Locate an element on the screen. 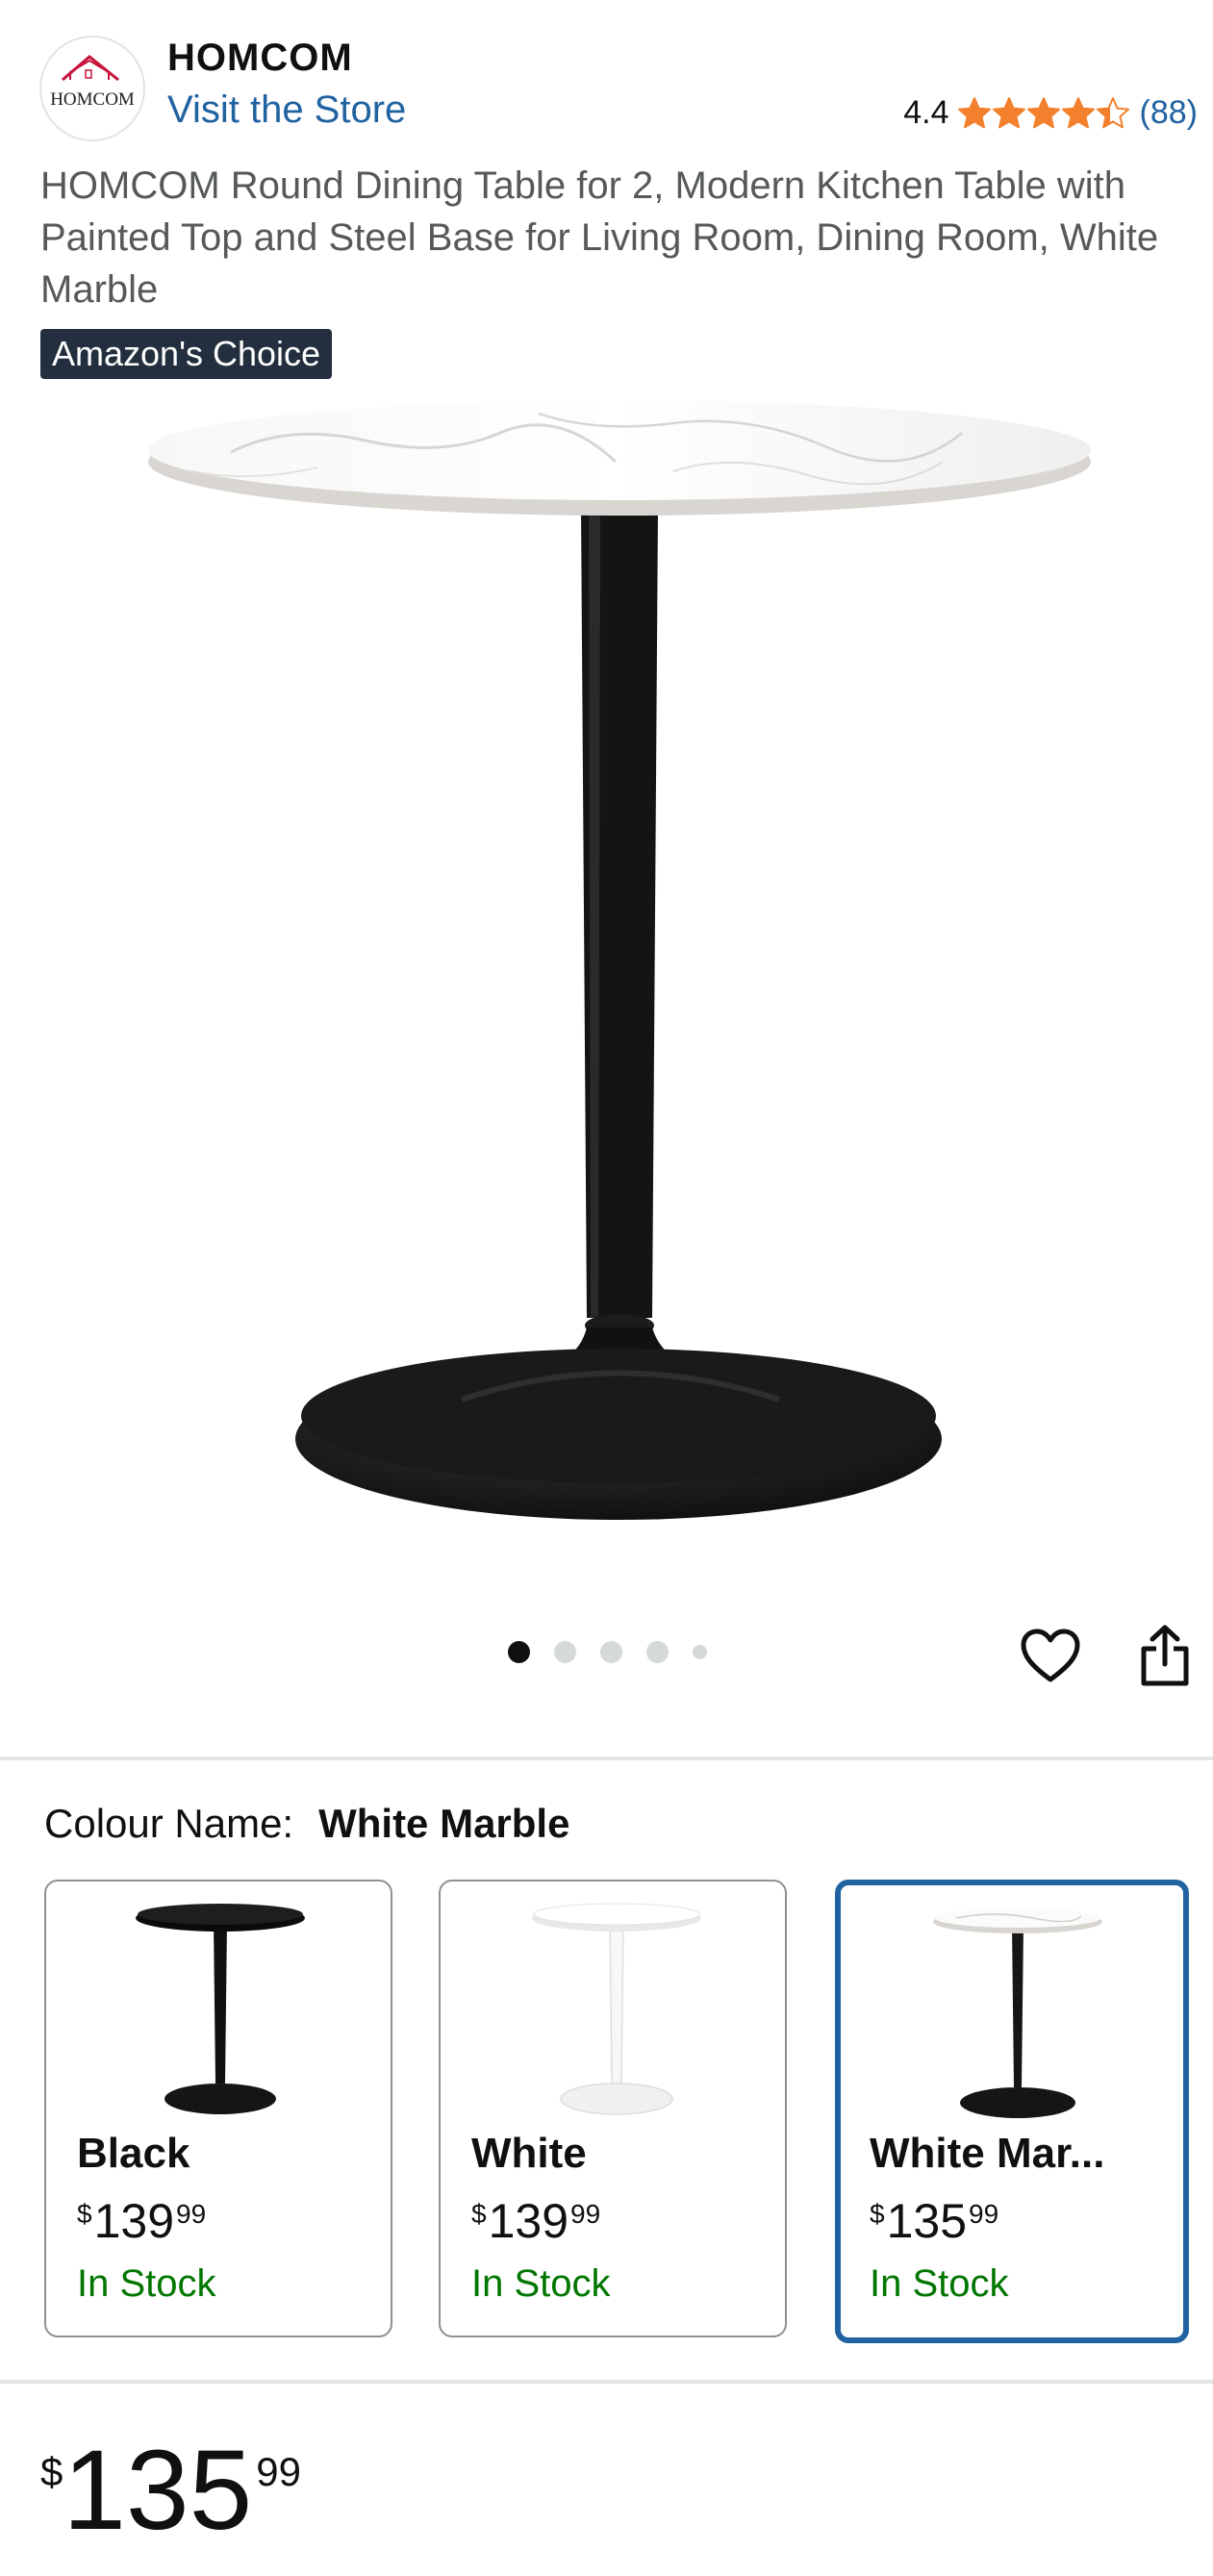 Image resolution: width=1213 pixels, height=2576 pixels. product-price: $ 135 99 is located at coordinates (171, 2490).